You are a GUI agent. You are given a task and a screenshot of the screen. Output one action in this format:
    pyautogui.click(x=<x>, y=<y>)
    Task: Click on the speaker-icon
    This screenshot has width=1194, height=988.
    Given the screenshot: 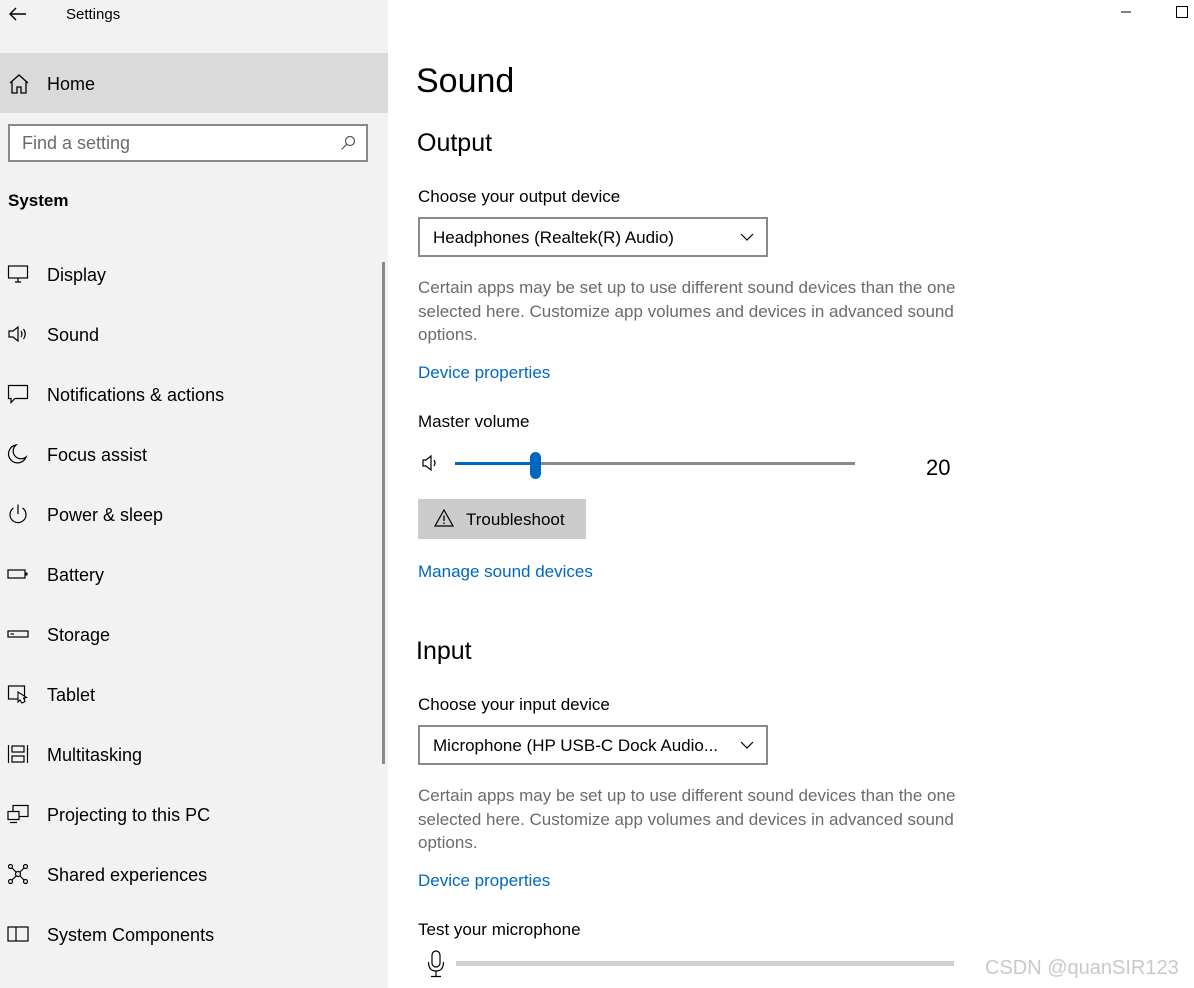 What is the action you would take?
    pyautogui.click(x=17, y=334)
    